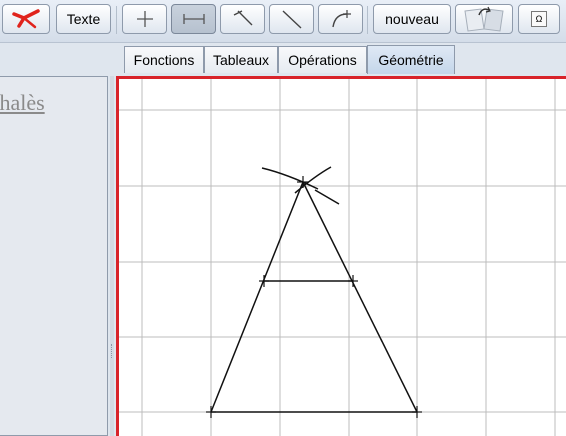 This screenshot has width=566, height=436. I want to click on segment-tool-button, so click(193, 19).